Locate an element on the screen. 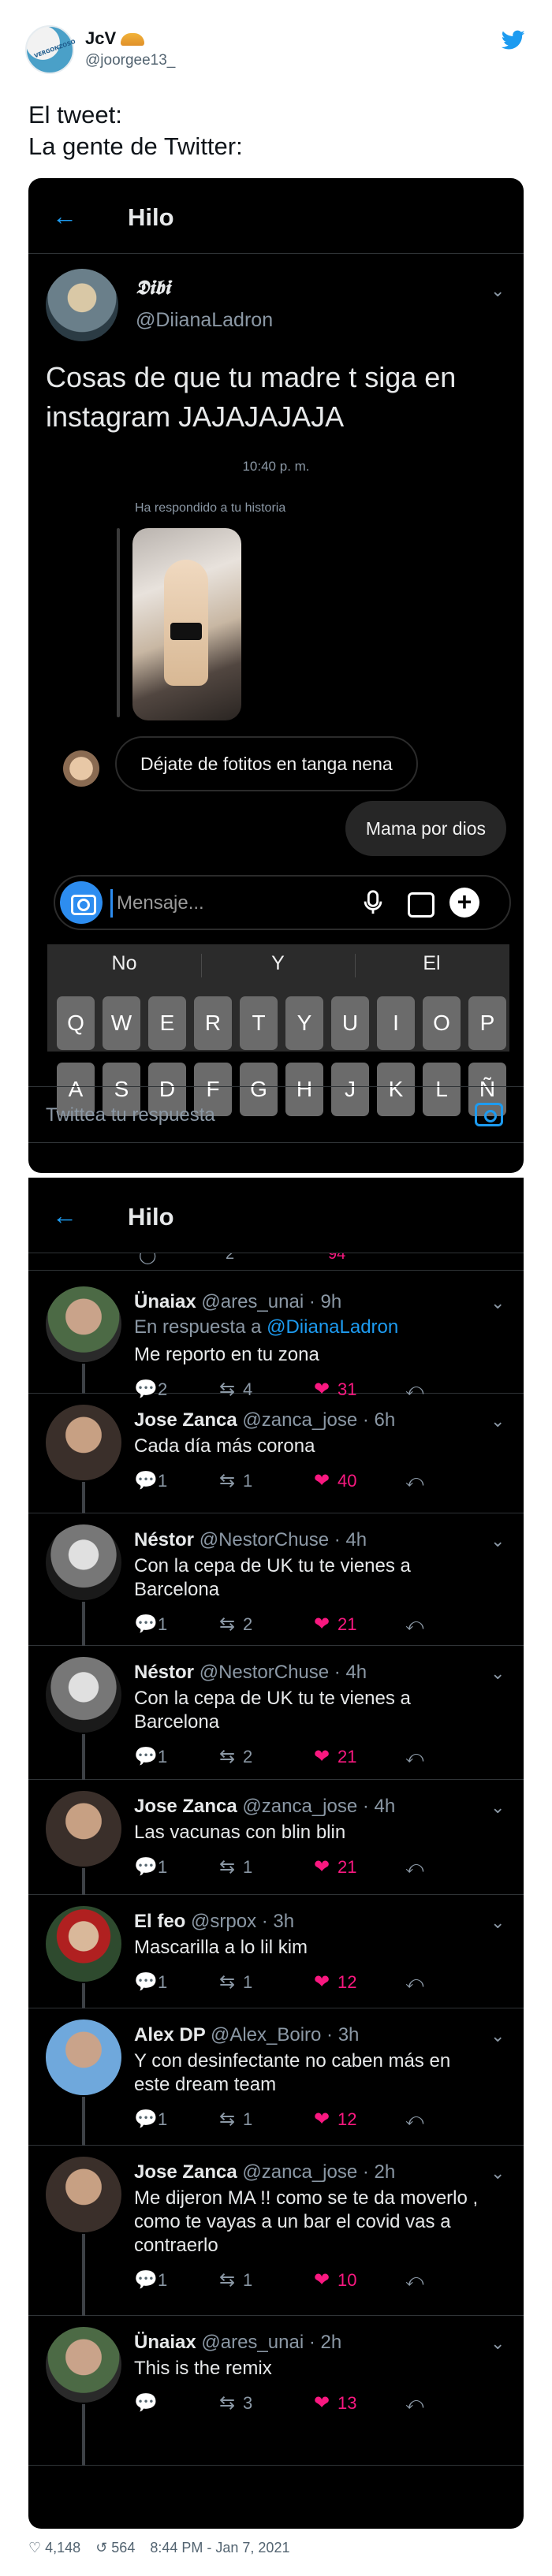 This screenshot has height=2576, width=552. dibi-name: 𝕯𝖎𝖇𝖎 is located at coordinates (153, 288).